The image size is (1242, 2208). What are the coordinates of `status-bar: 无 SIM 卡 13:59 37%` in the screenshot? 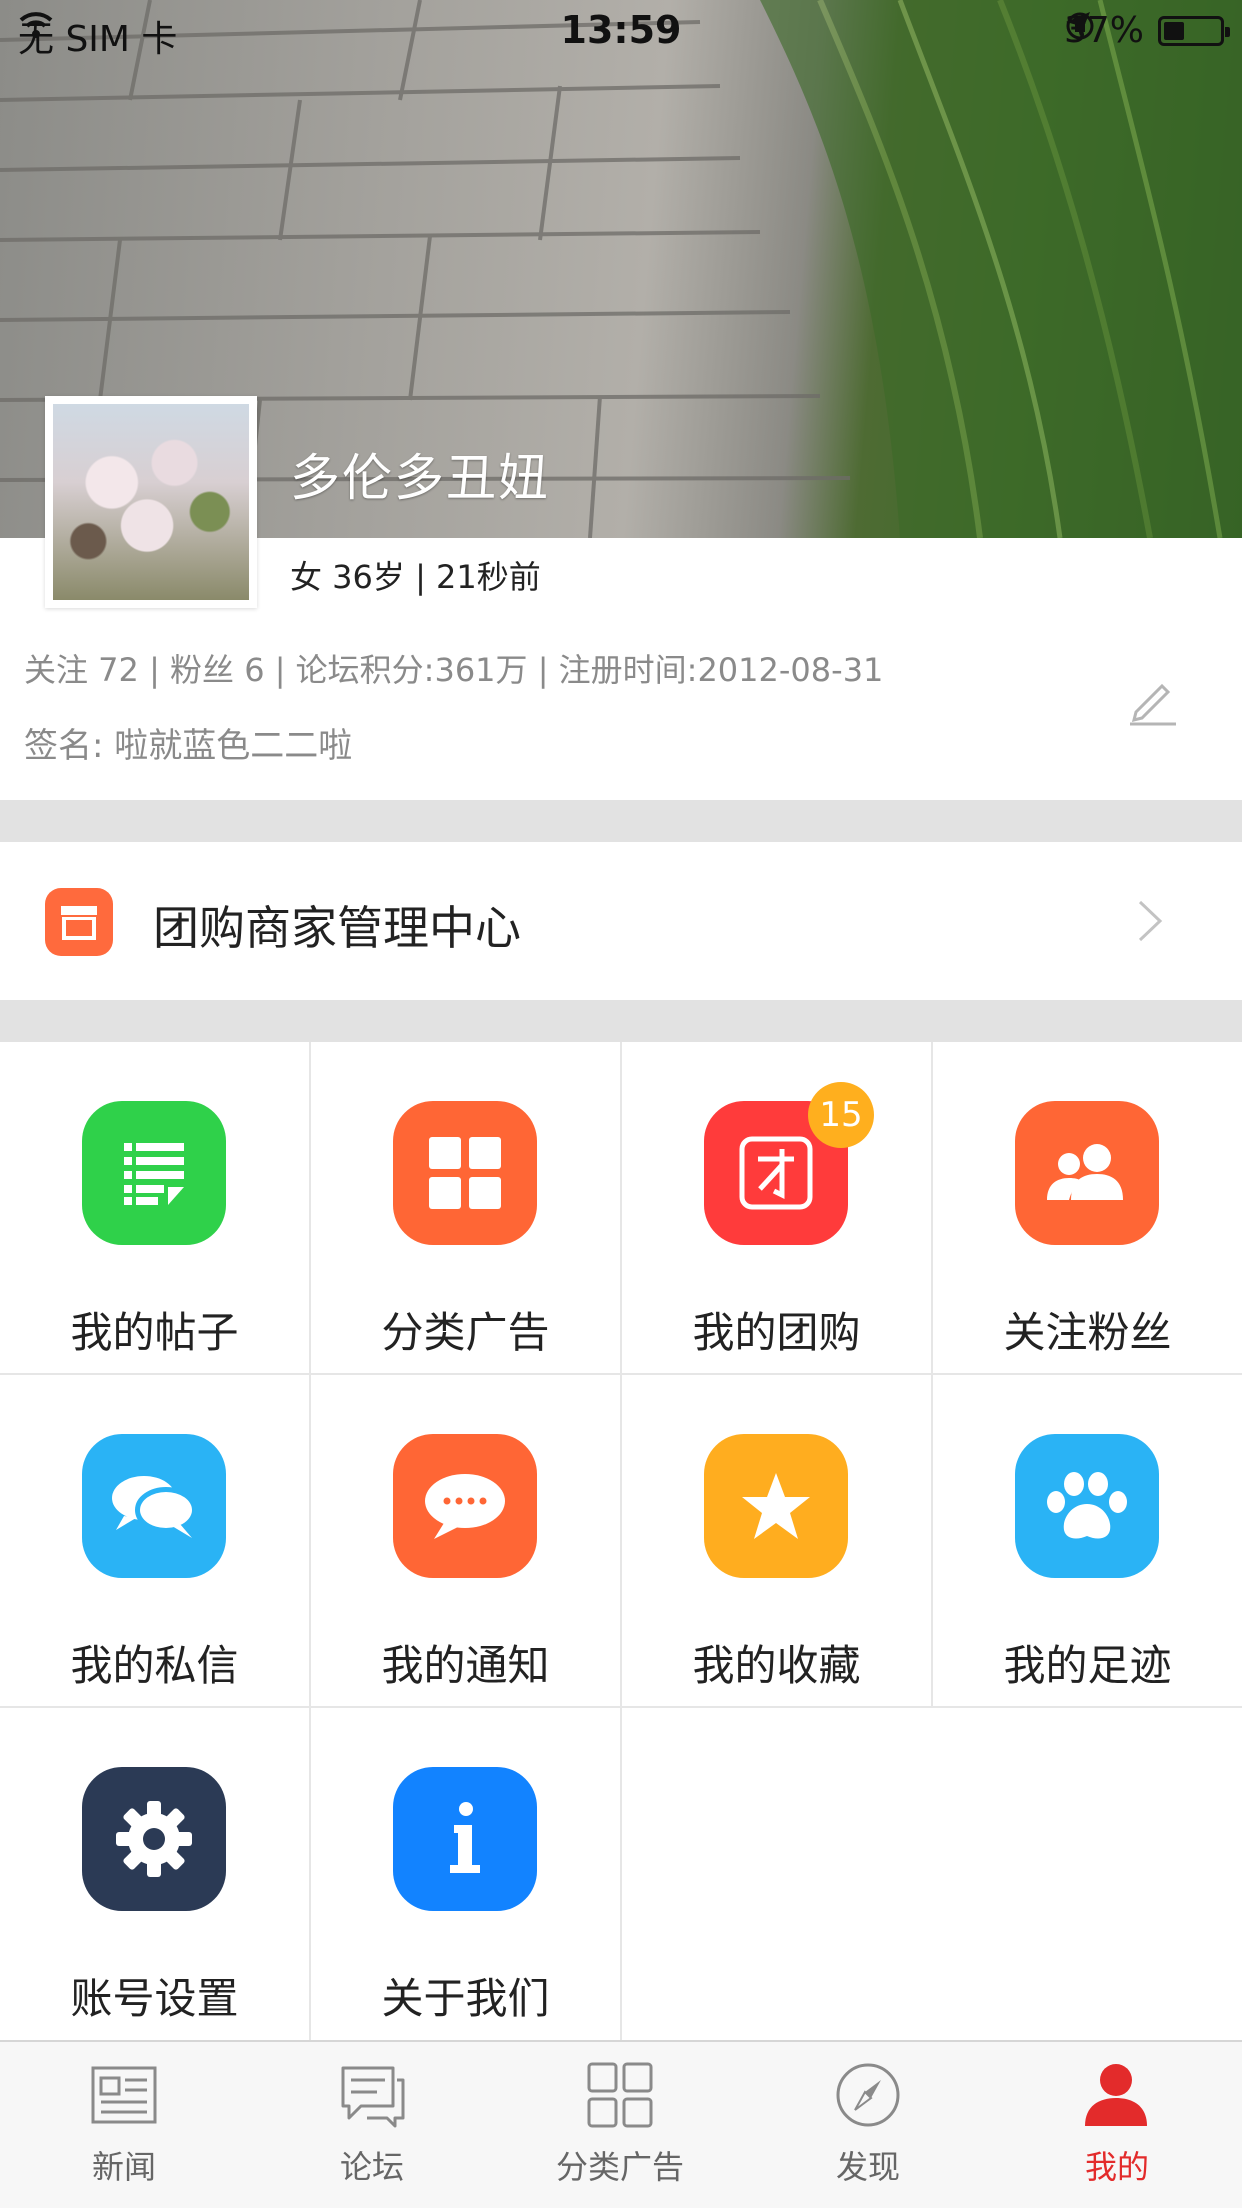 It's located at (621, 30).